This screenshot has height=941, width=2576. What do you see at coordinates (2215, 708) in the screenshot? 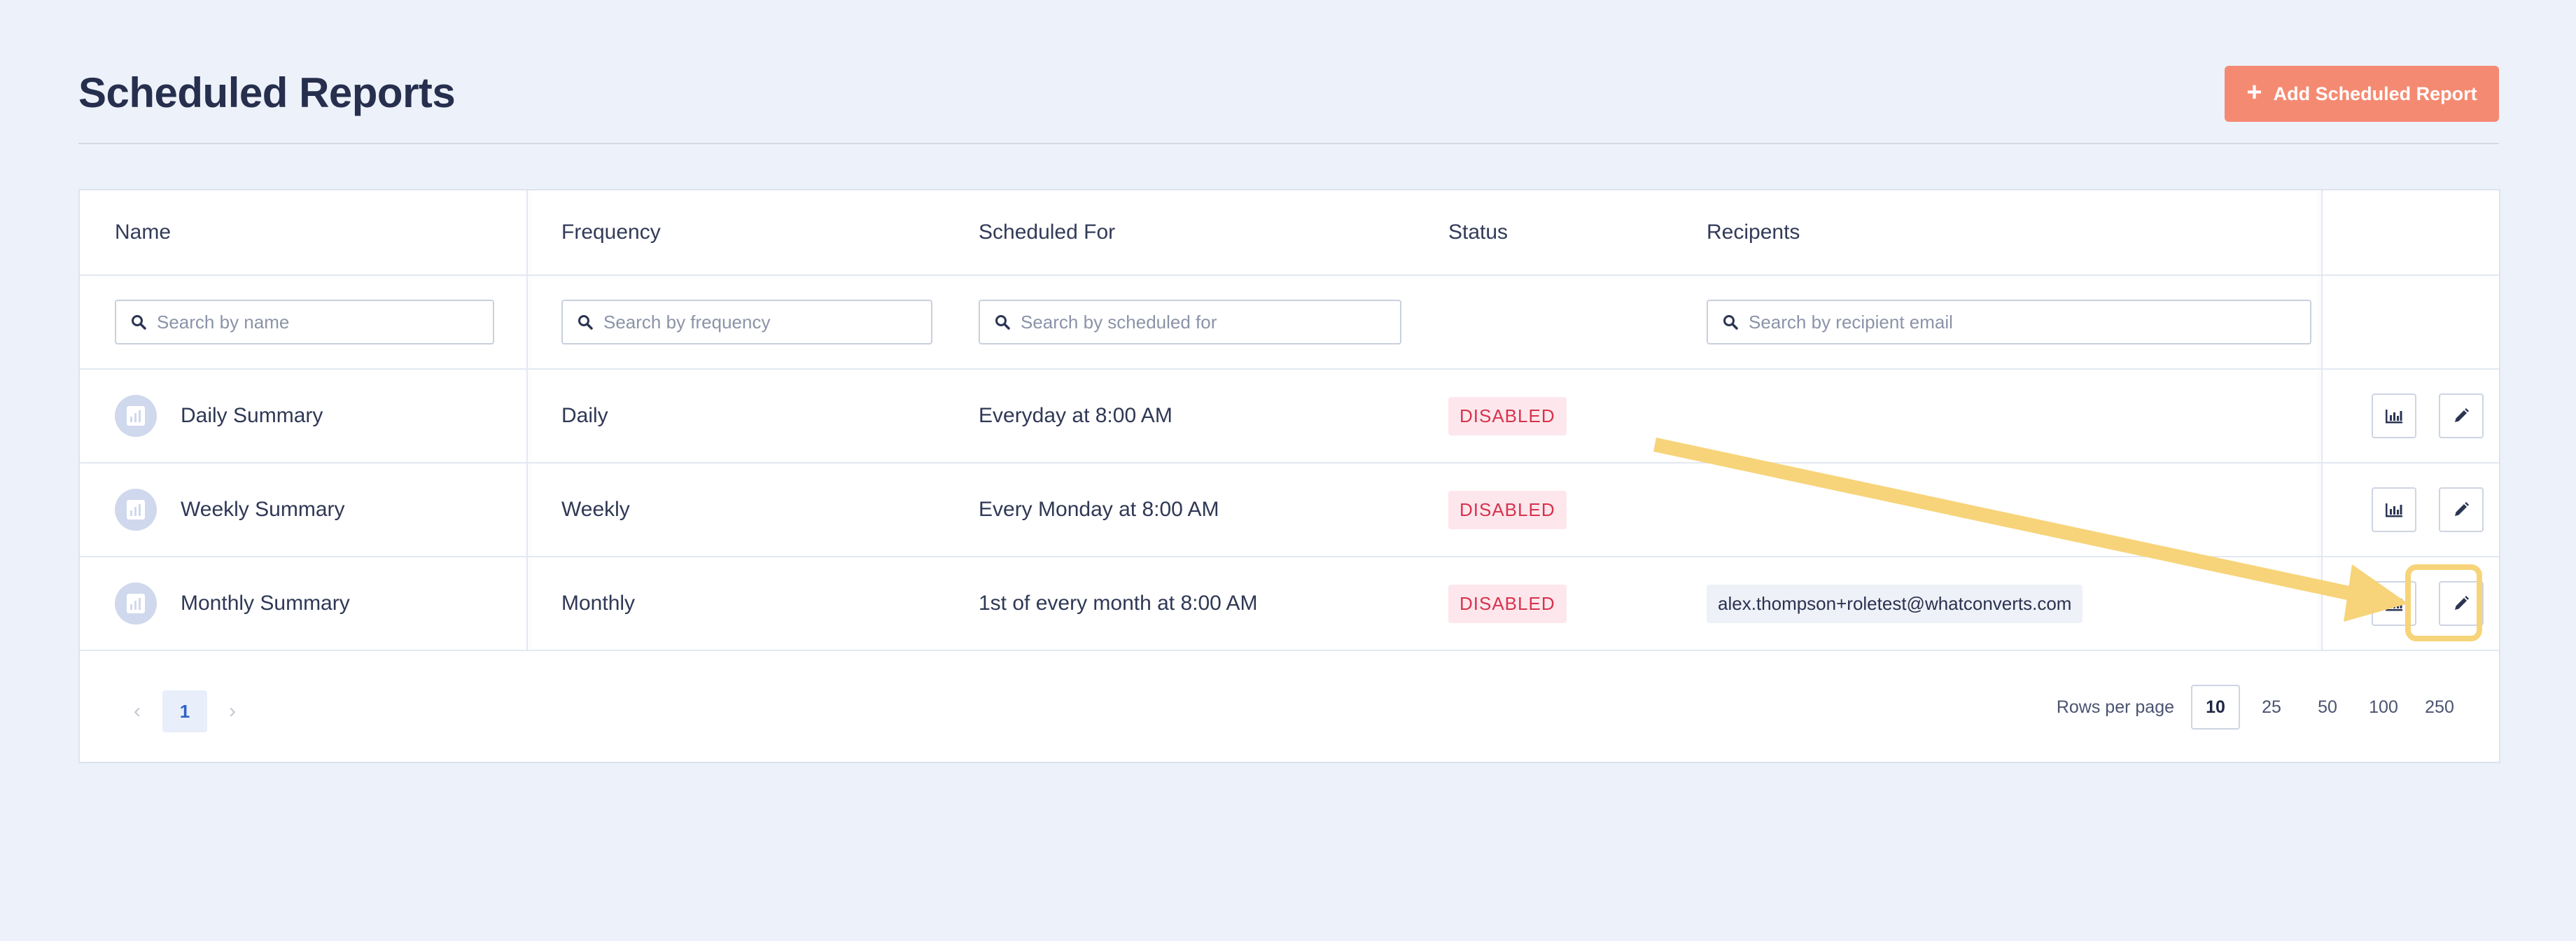
I see `rows-per-page-option: 10` at bounding box center [2215, 708].